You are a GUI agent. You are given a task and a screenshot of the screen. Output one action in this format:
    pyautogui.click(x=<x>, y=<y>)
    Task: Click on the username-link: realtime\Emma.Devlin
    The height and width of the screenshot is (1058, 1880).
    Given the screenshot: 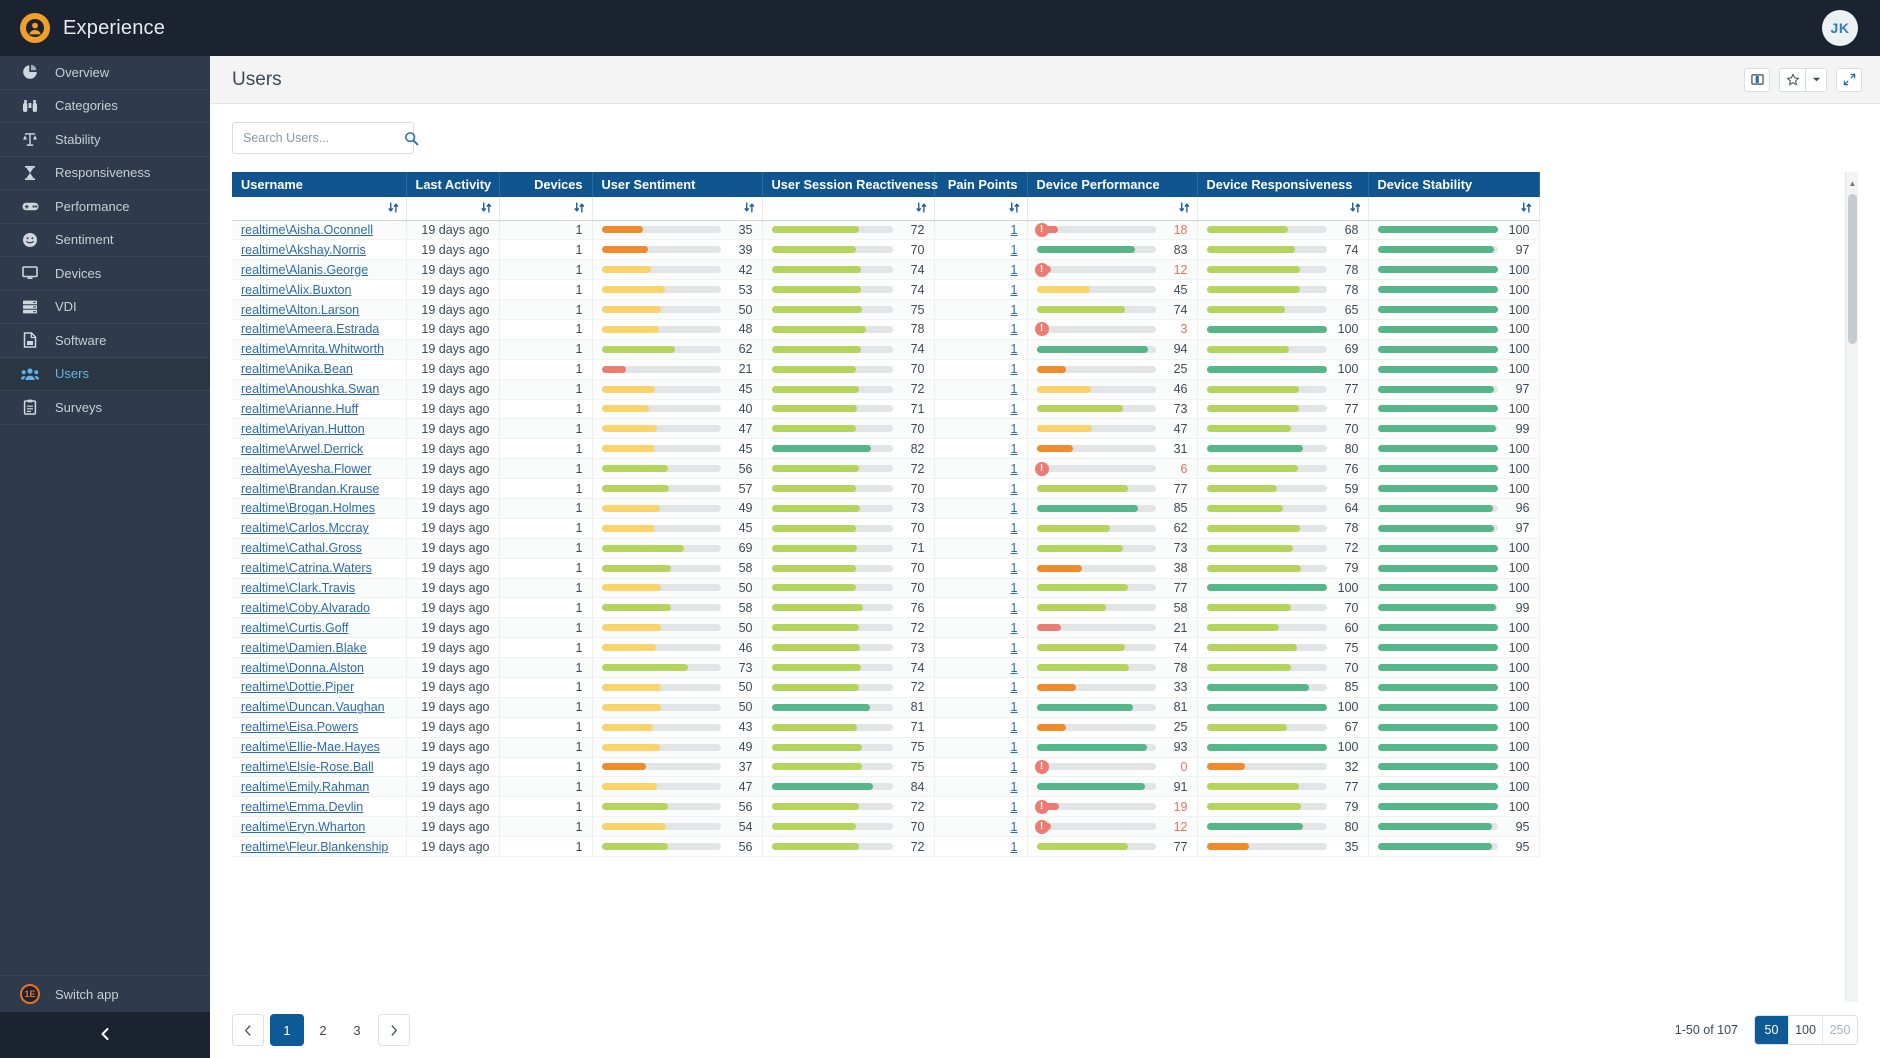 What is the action you would take?
    pyautogui.click(x=302, y=807)
    